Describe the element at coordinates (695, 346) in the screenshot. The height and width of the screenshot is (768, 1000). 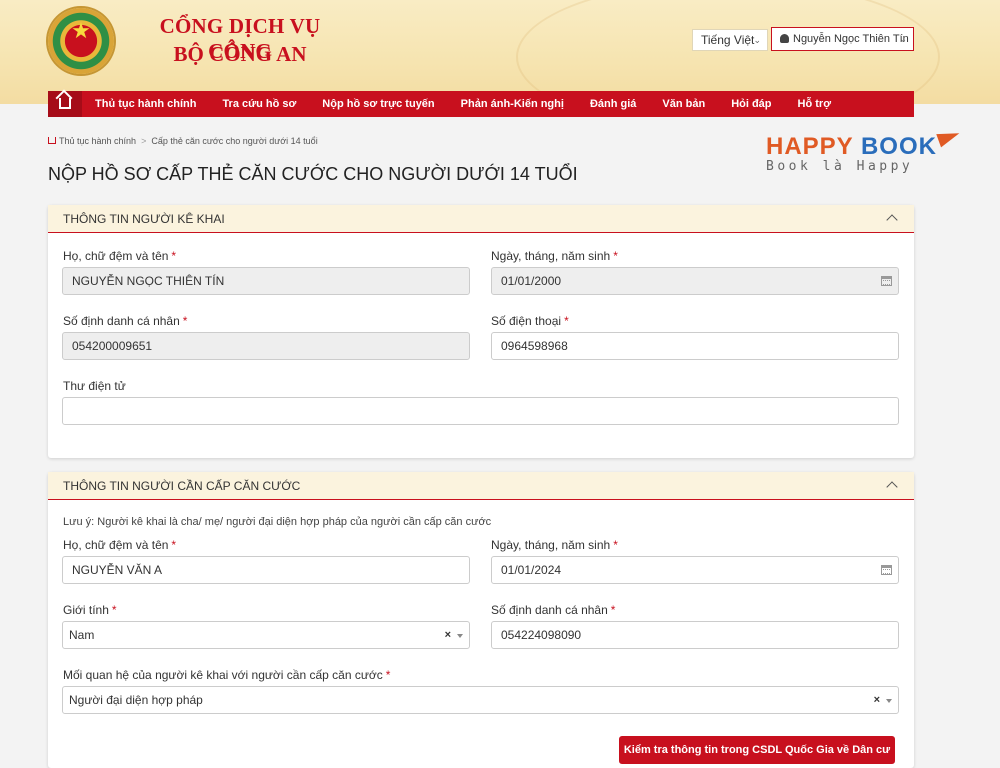
I see `declarant-phone-field: 0964598968` at that location.